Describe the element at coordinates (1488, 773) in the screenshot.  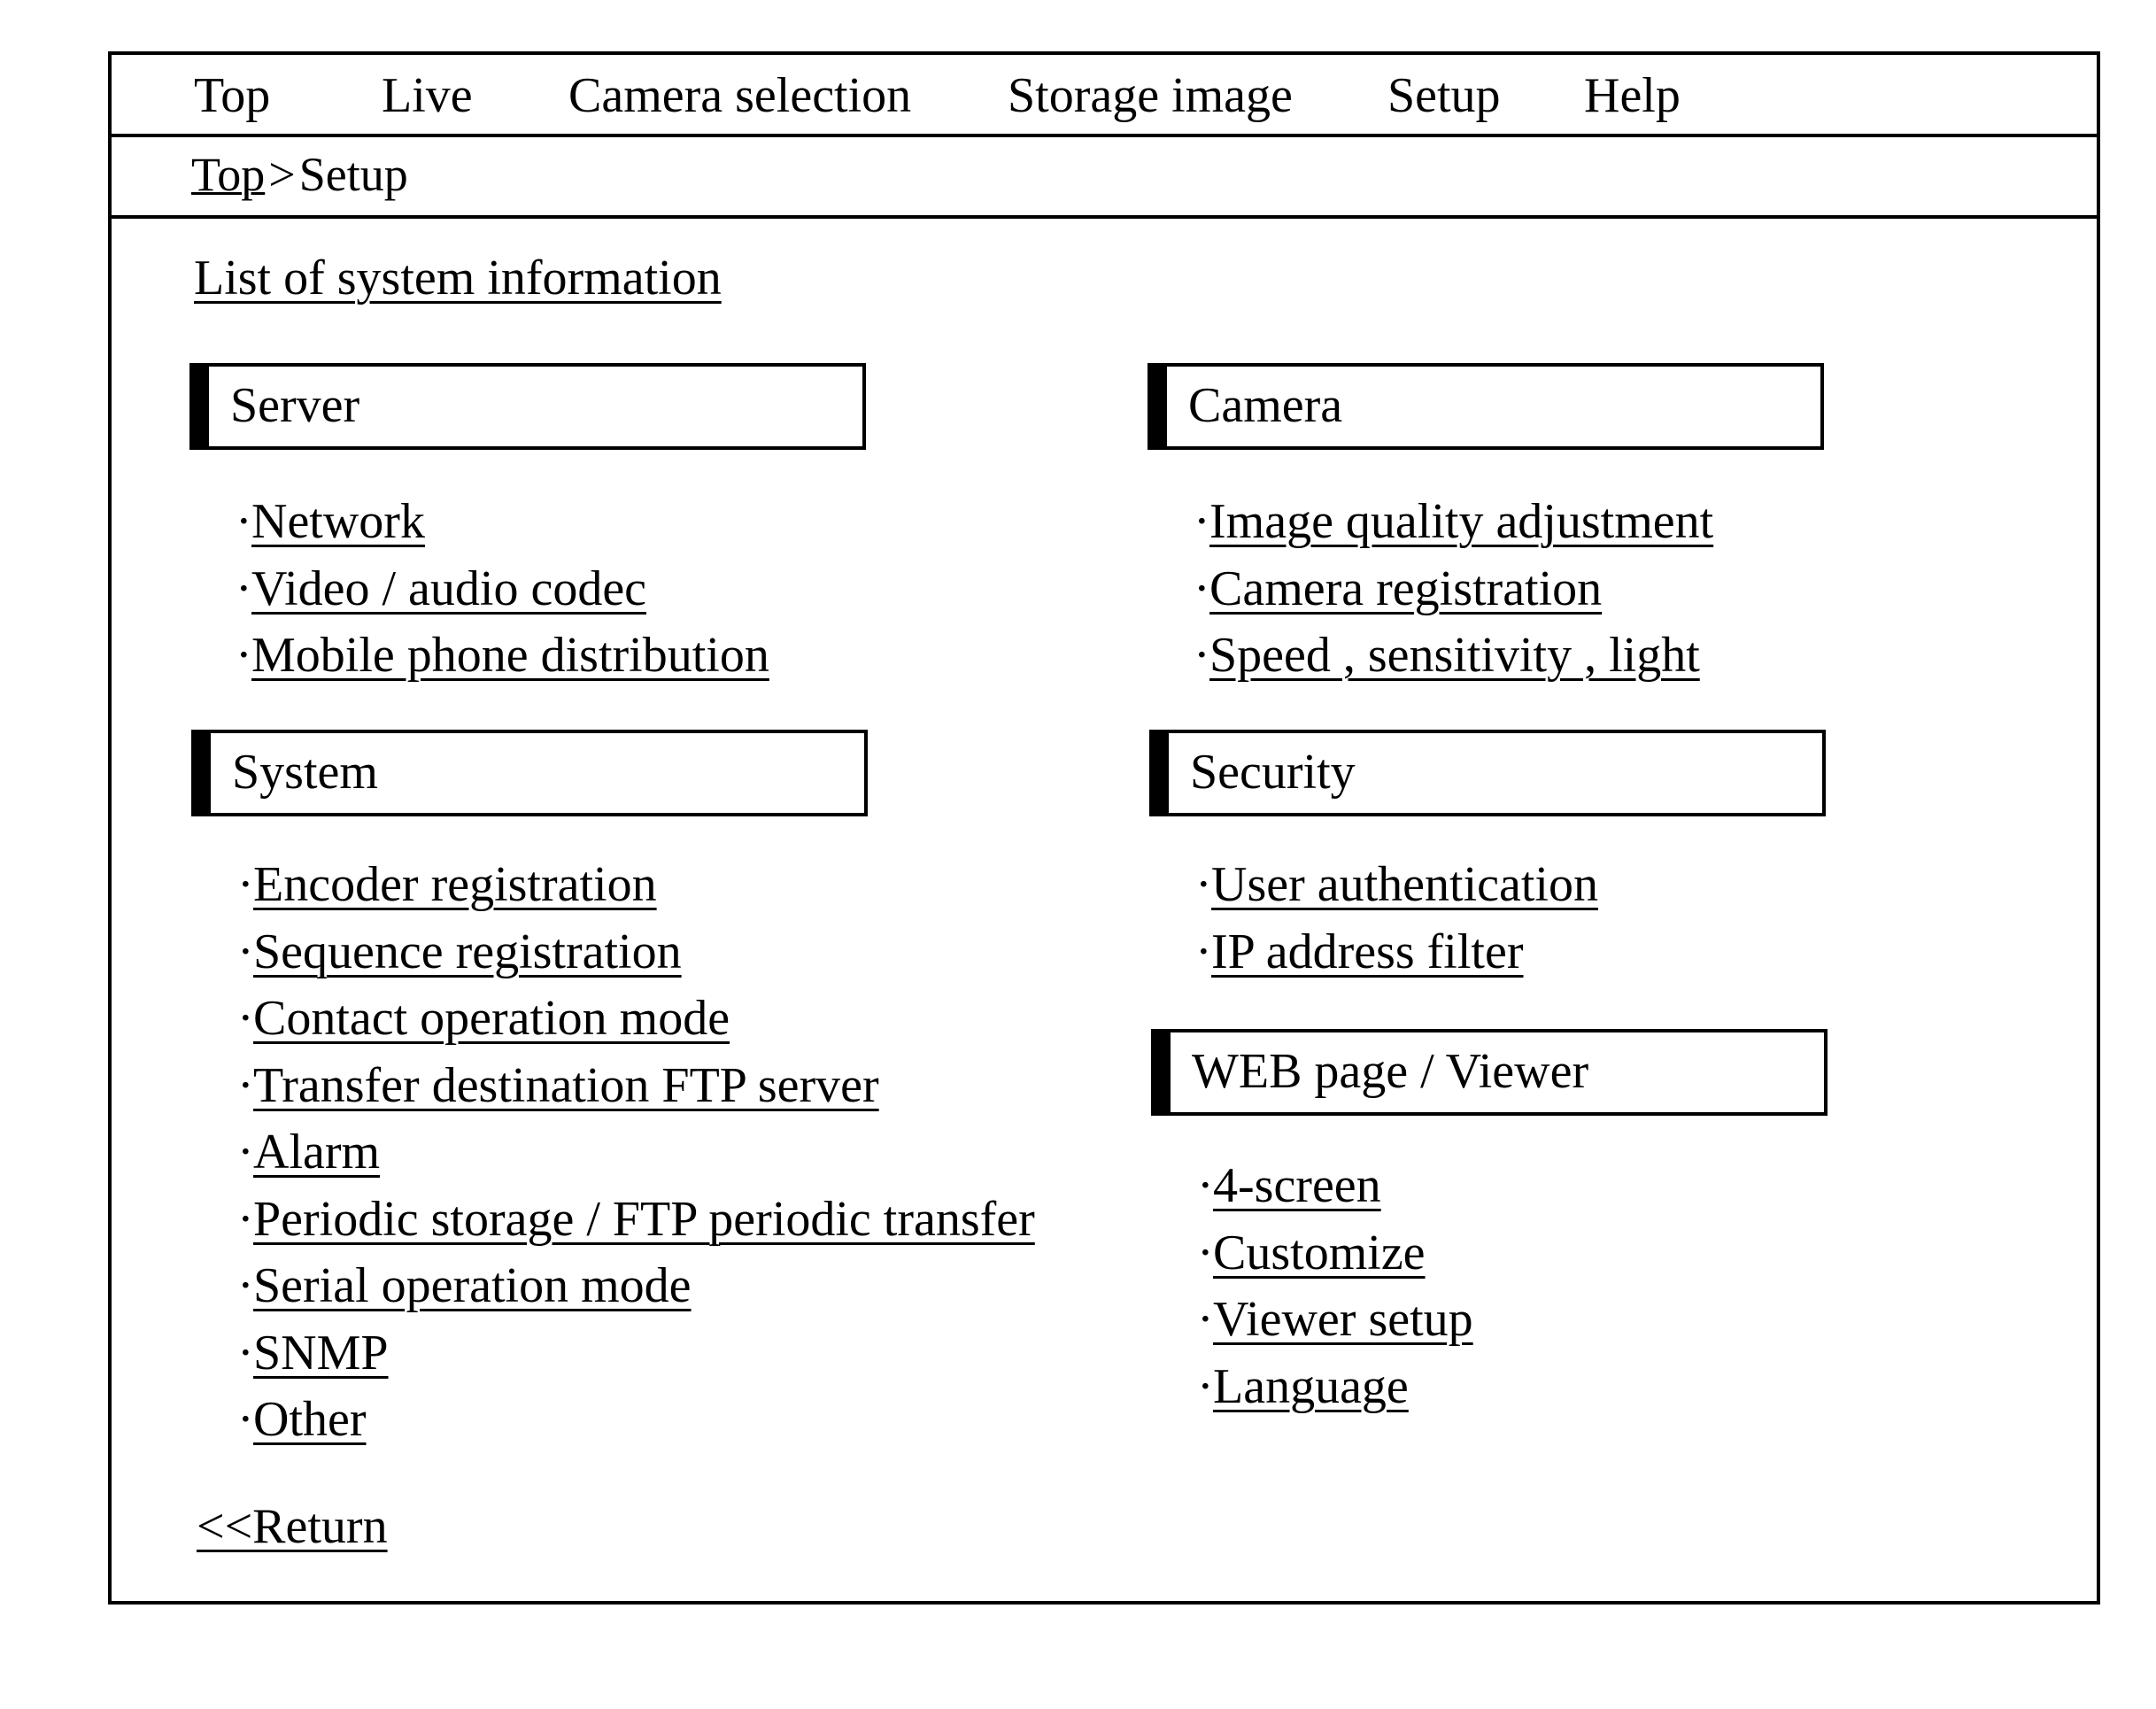
I see `section-header-security: Security` at that location.